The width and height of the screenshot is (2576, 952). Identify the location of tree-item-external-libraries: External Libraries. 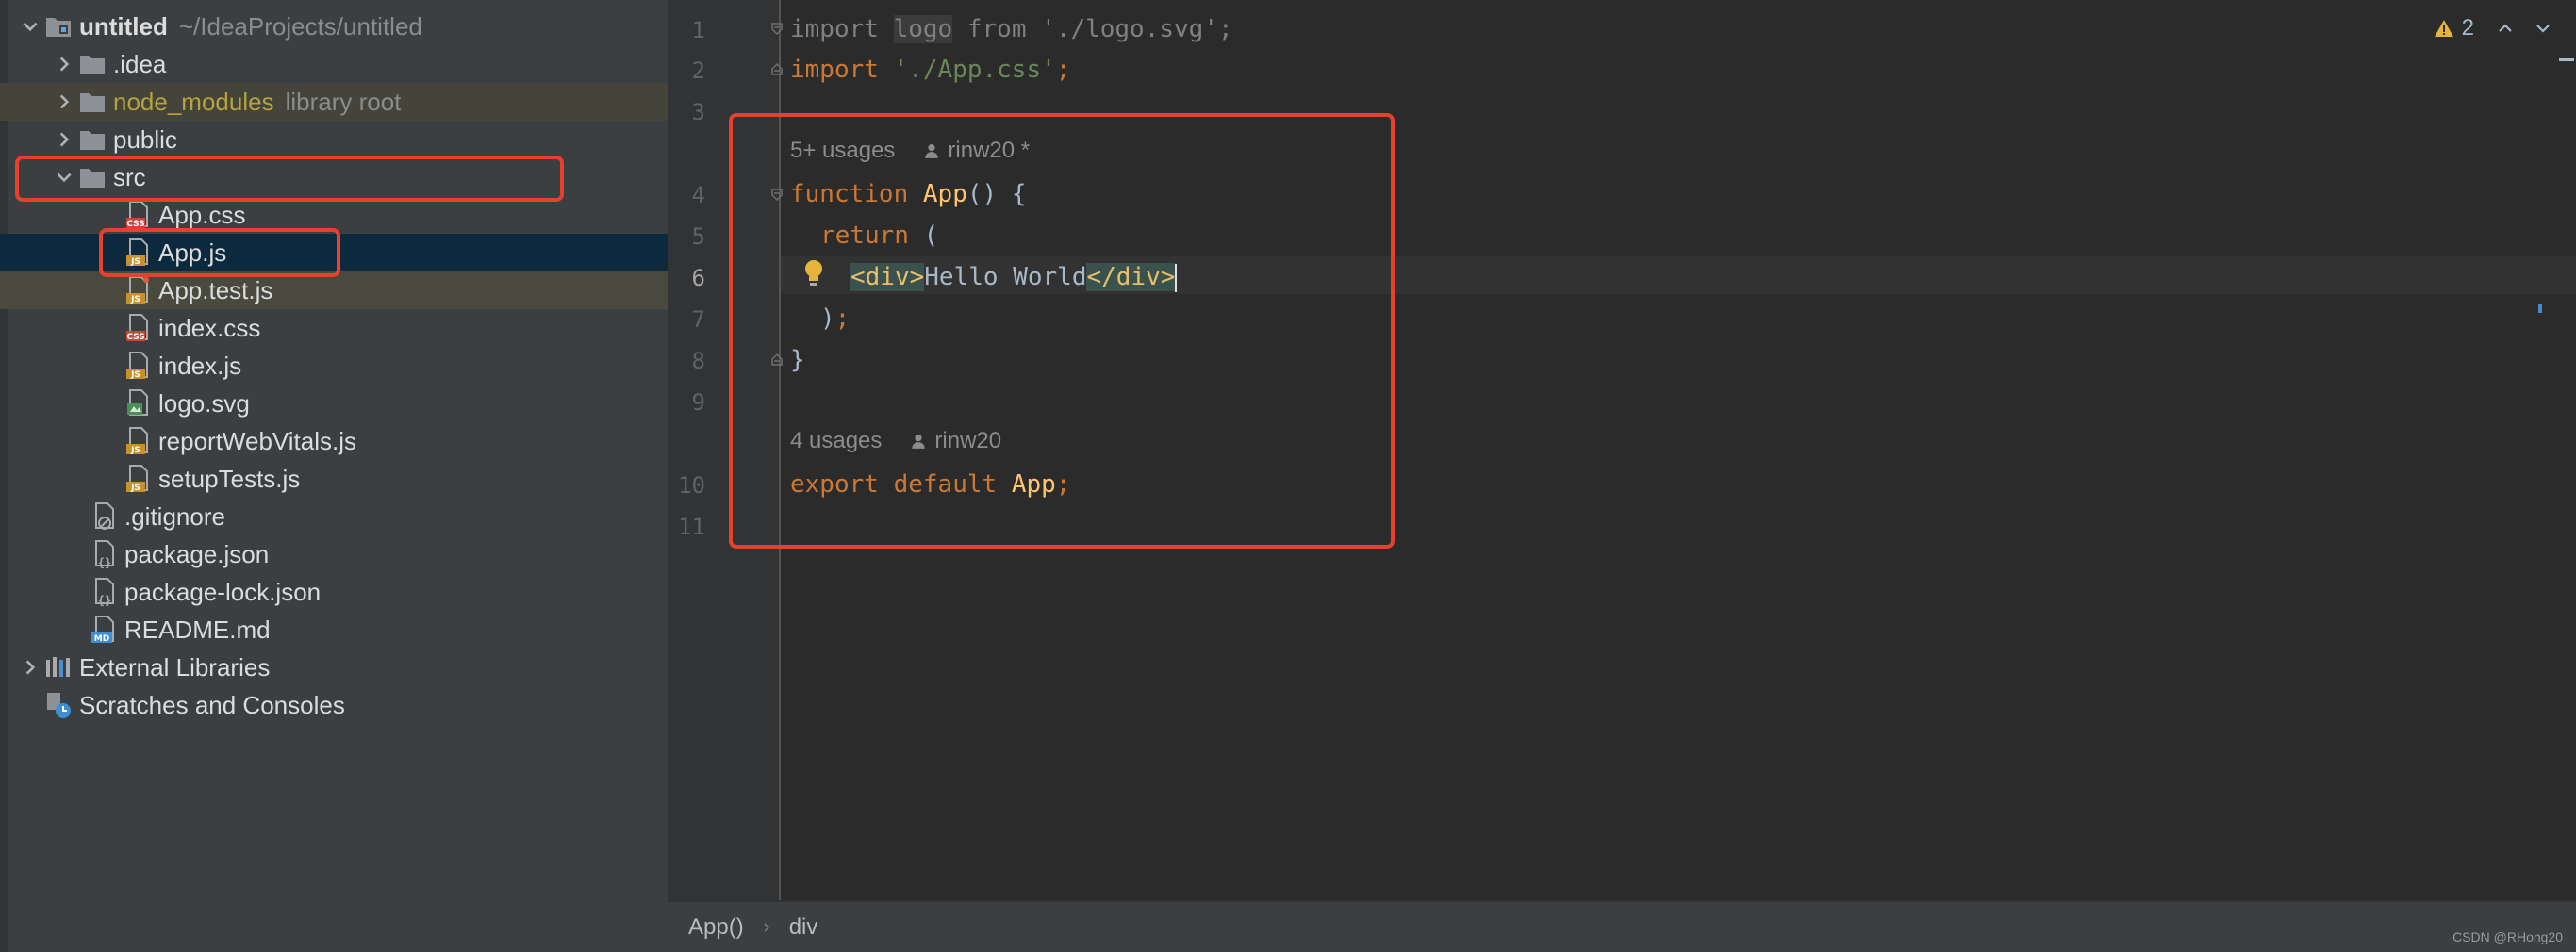
(334, 667).